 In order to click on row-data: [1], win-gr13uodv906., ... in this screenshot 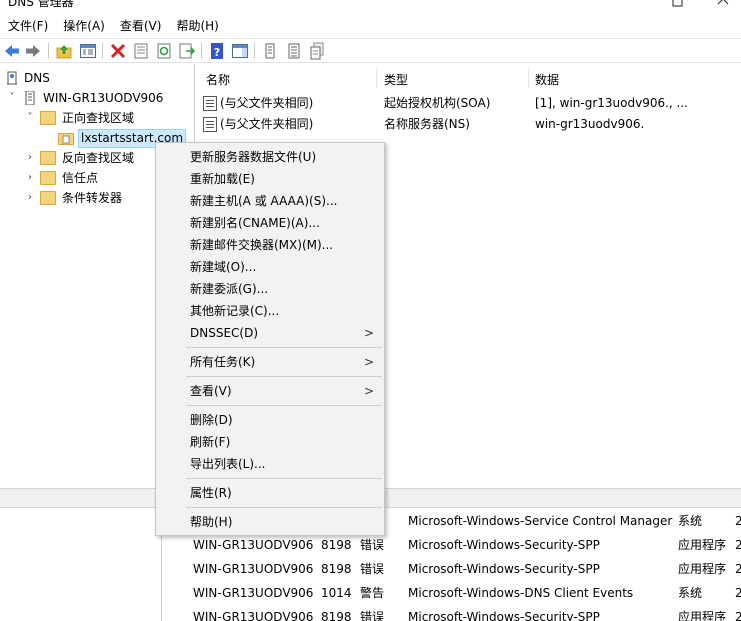, I will do `click(611, 103)`.